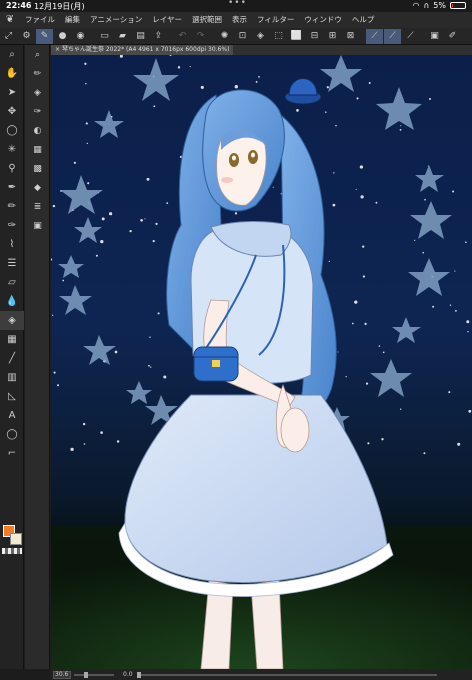 This screenshot has height=680, width=472. Describe the element at coordinates (158, 36) in the screenshot. I see `export-icon: ⇪` at that location.